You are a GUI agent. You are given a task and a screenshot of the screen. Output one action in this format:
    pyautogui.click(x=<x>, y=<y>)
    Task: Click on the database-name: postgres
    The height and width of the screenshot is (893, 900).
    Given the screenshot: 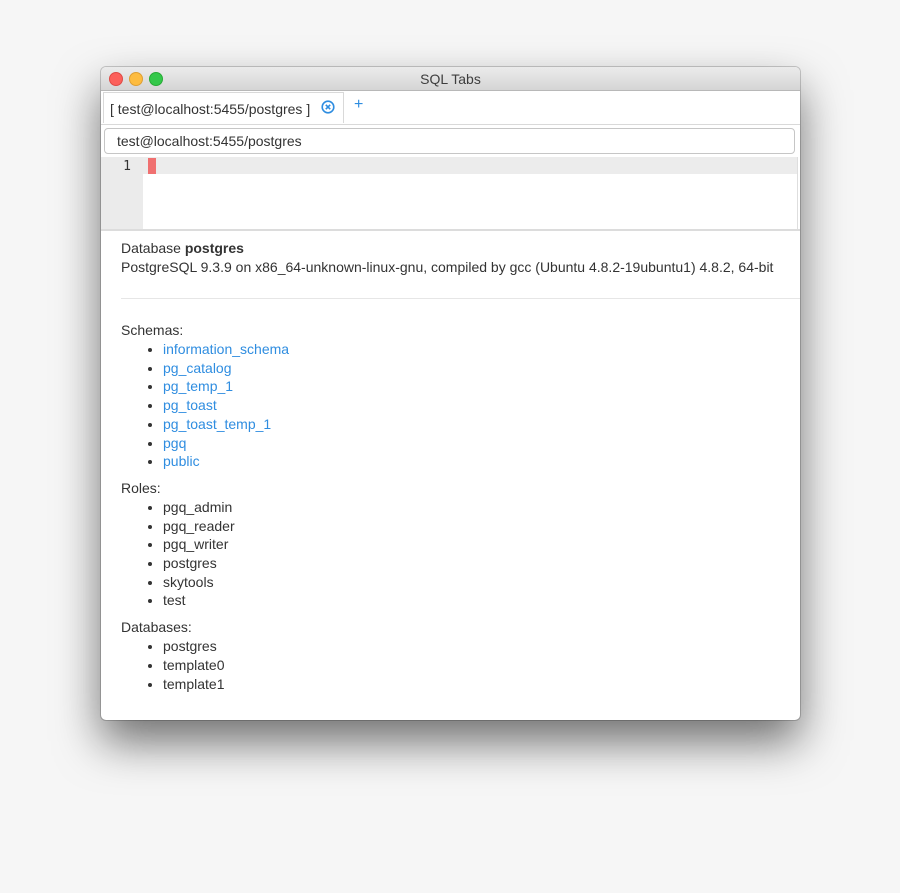 What is the action you would take?
    pyautogui.click(x=214, y=248)
    